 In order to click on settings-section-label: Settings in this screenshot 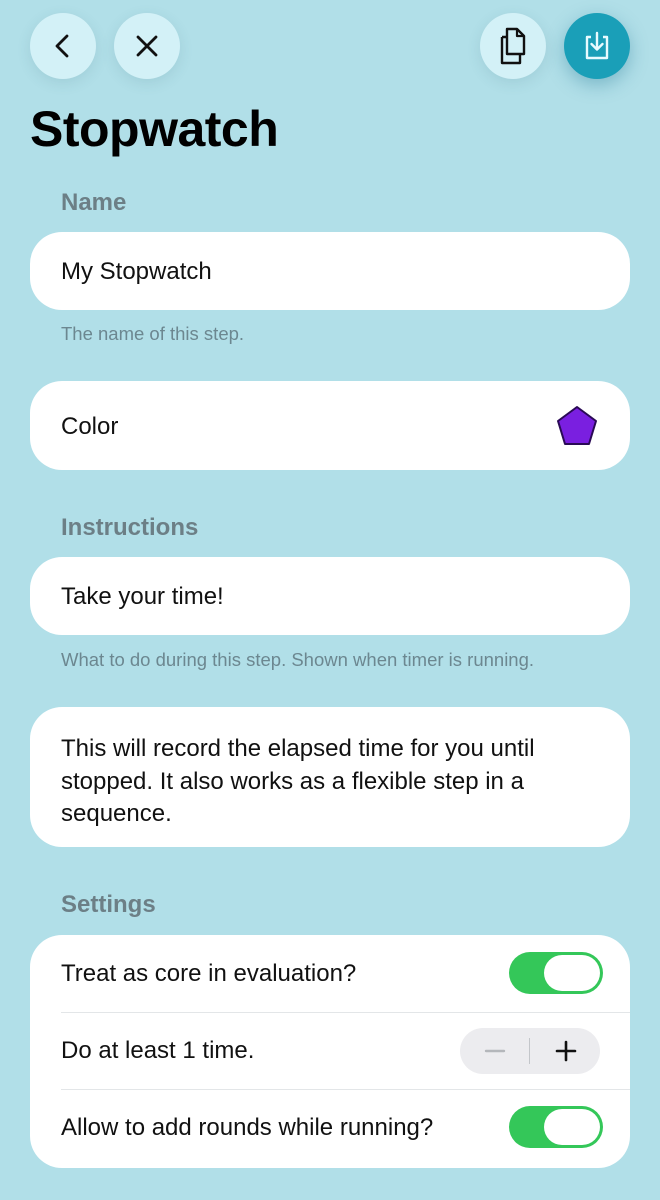, I will do `click(108, 904)`.